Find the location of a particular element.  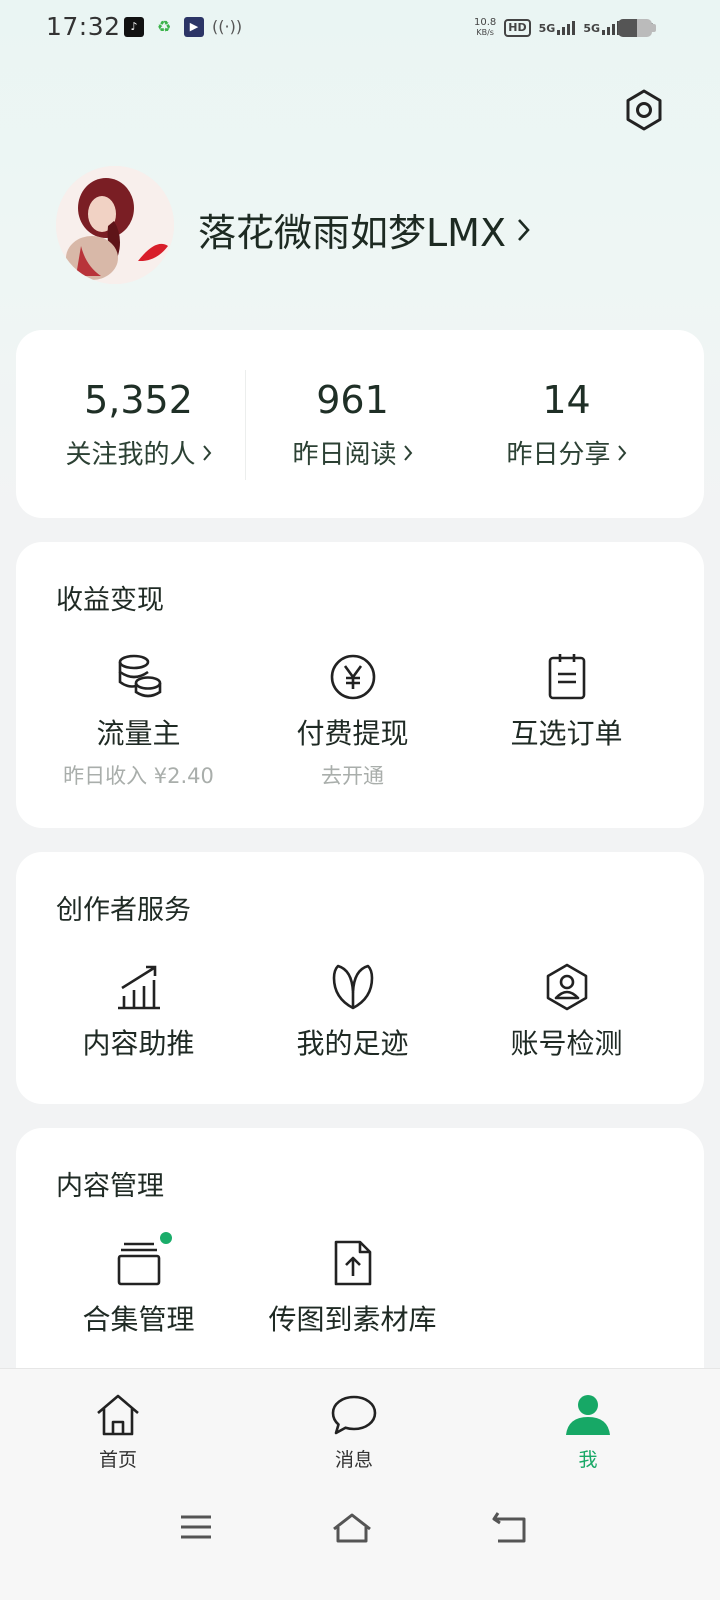

recycle-icon: ♻ is located at coordinates (164, 26).